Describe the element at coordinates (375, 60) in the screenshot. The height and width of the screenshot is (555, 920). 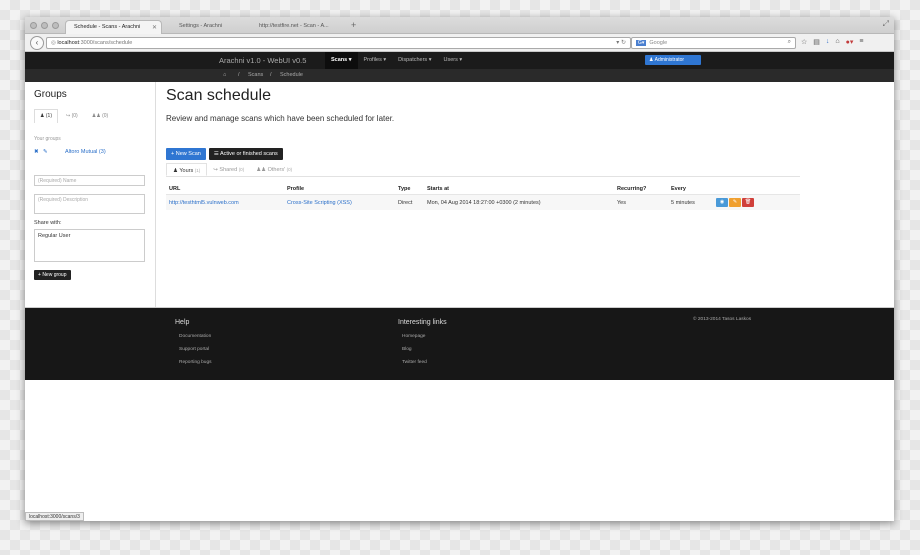
I see `menu-profiles: Profiles ▾` at that location.